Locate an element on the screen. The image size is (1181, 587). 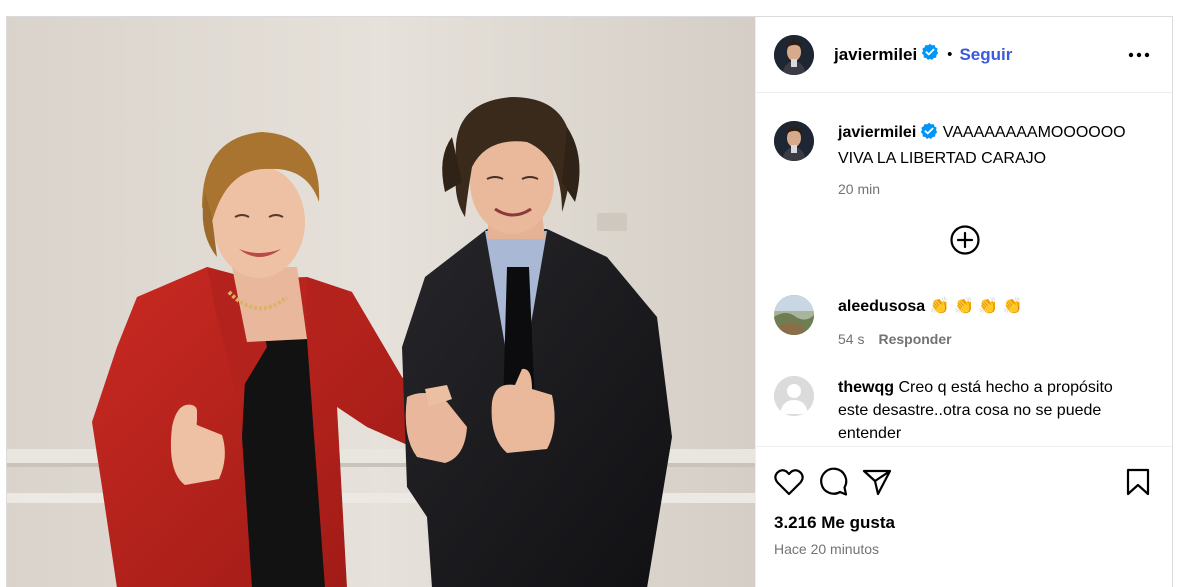
like-heart-icon is located at coordinates (789, 482).